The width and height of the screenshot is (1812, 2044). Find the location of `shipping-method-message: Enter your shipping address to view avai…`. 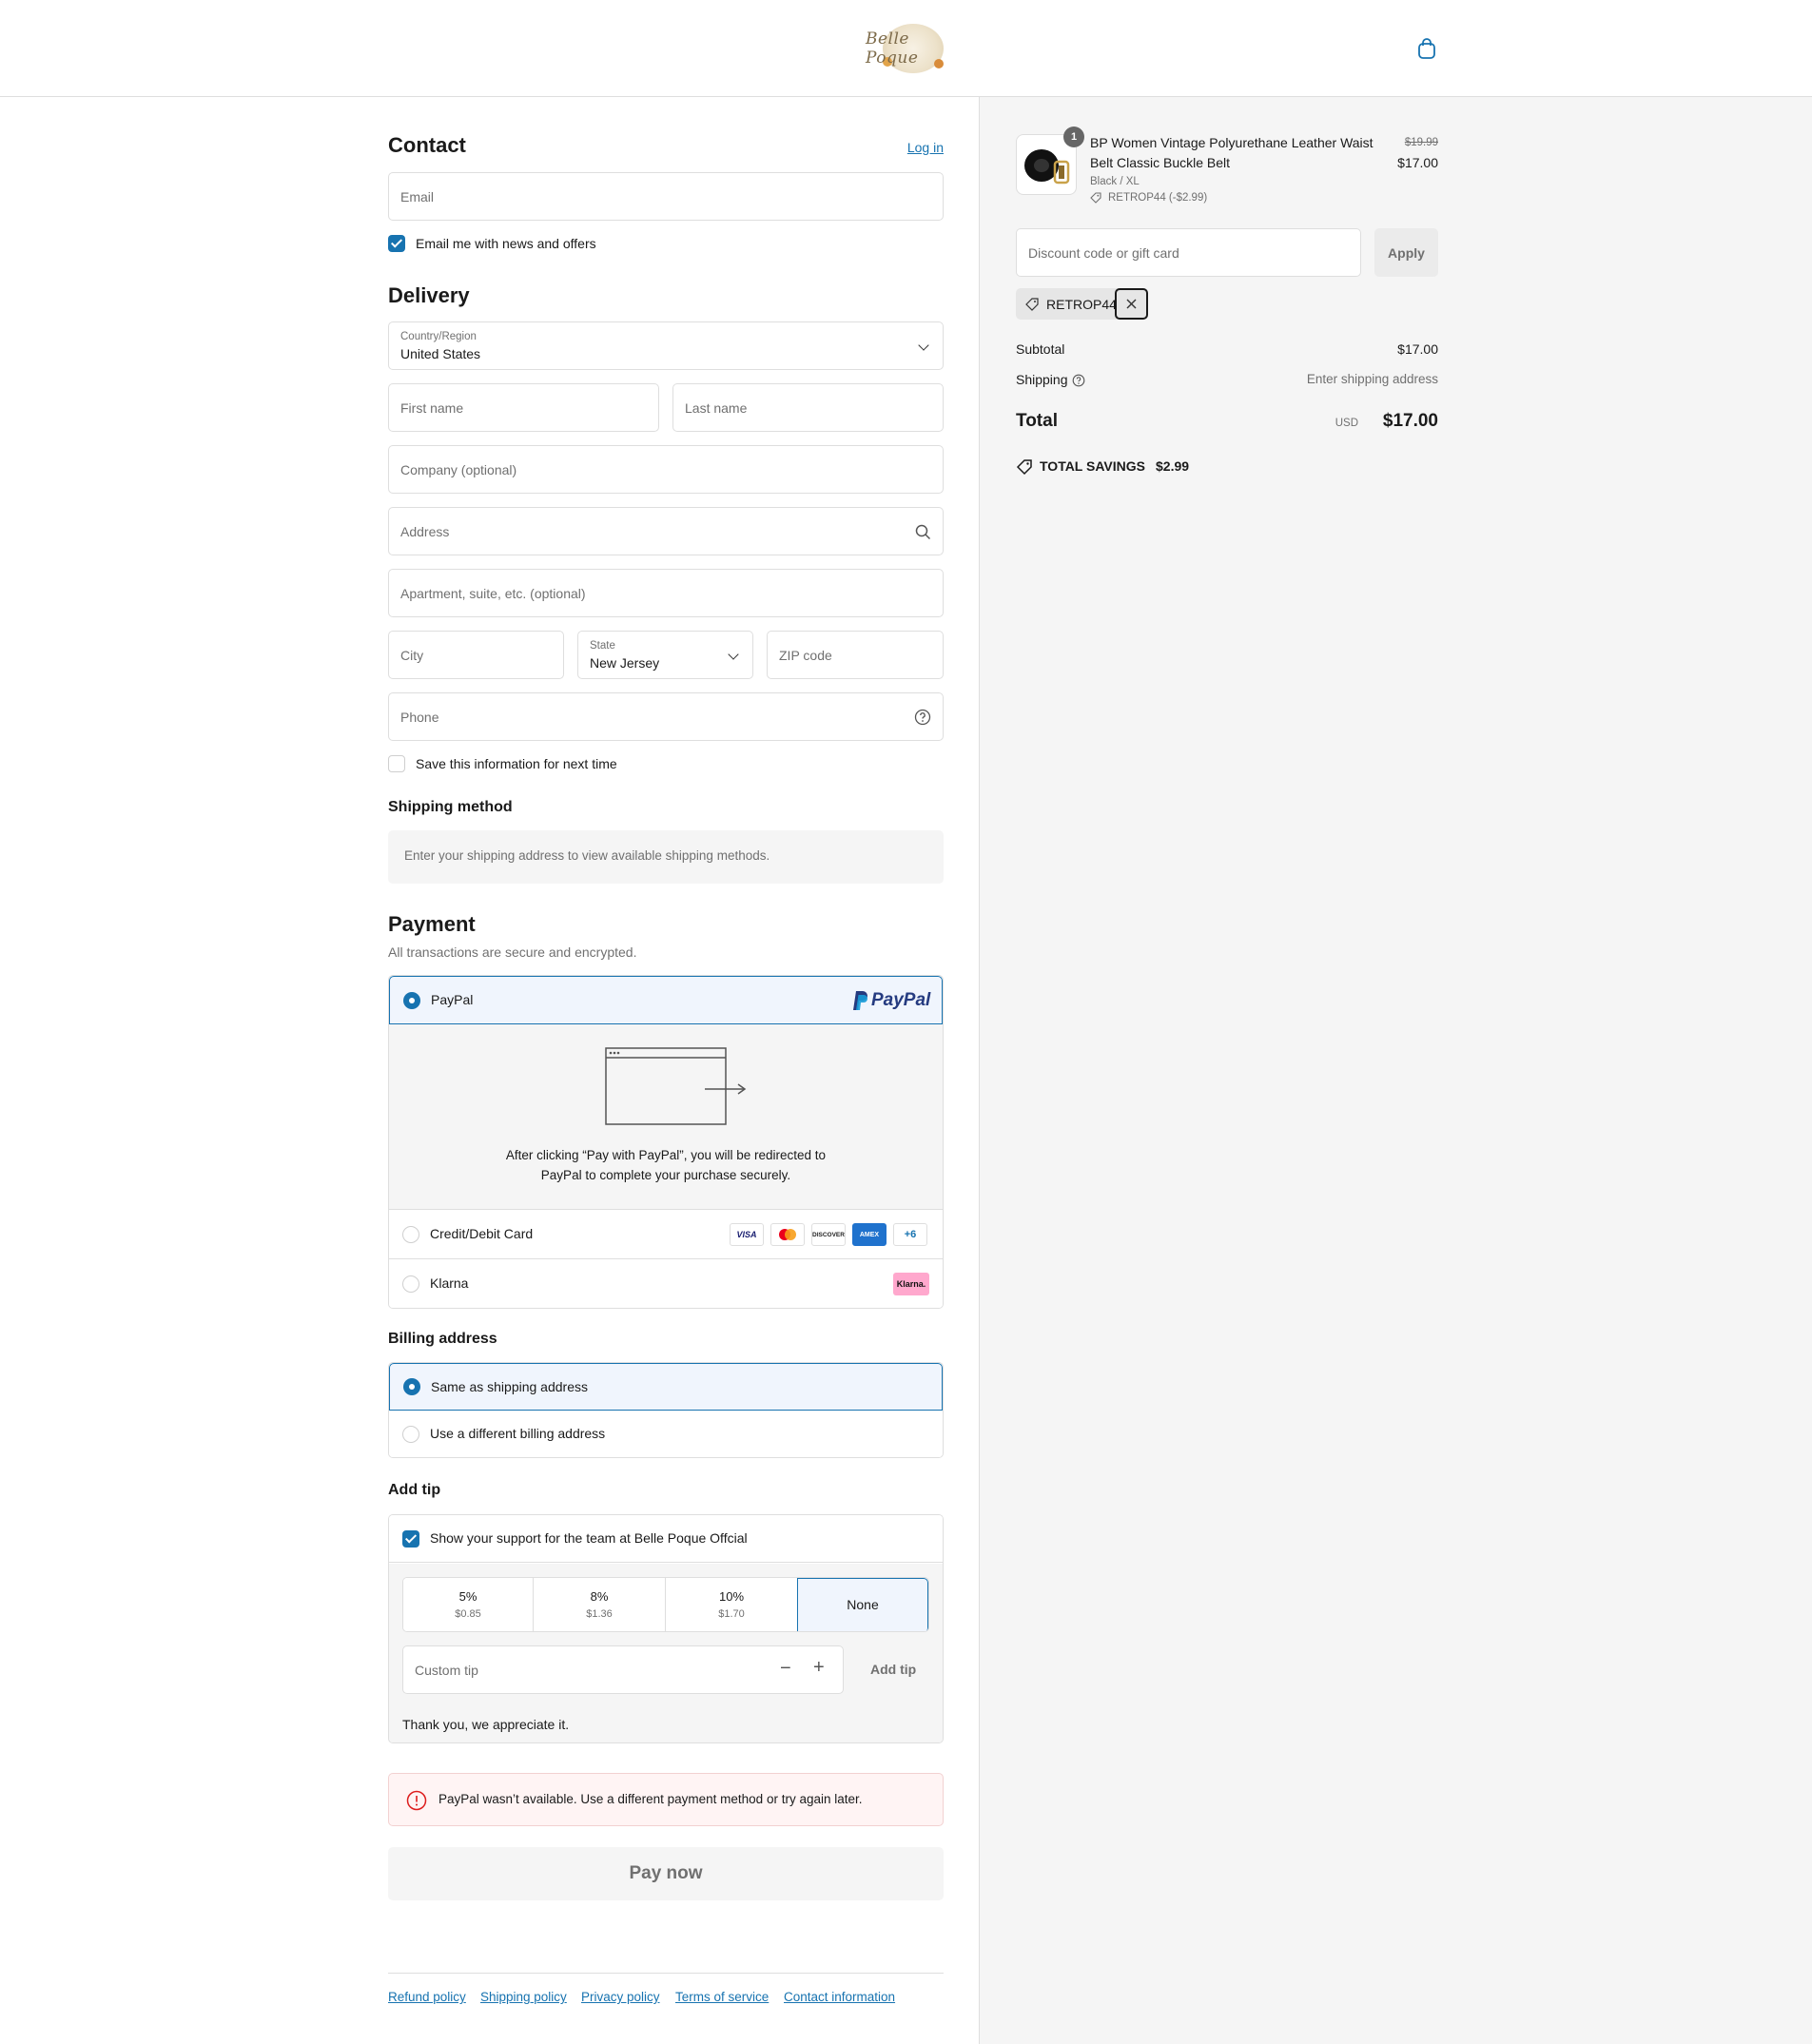

shipping-method-message: Enter your shipping address to view avai… is located at coordinates (587, 856).